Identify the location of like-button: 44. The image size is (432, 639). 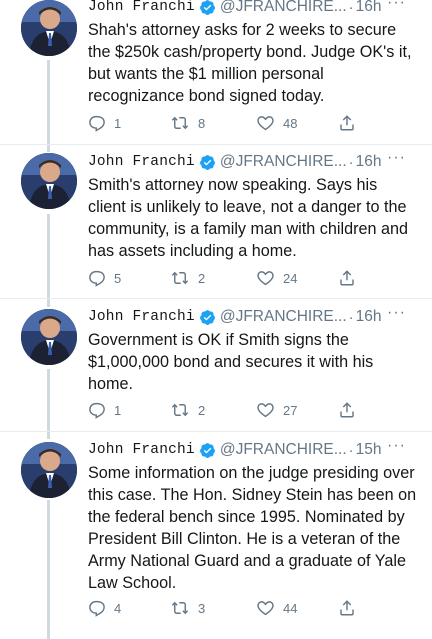
(276, 608).